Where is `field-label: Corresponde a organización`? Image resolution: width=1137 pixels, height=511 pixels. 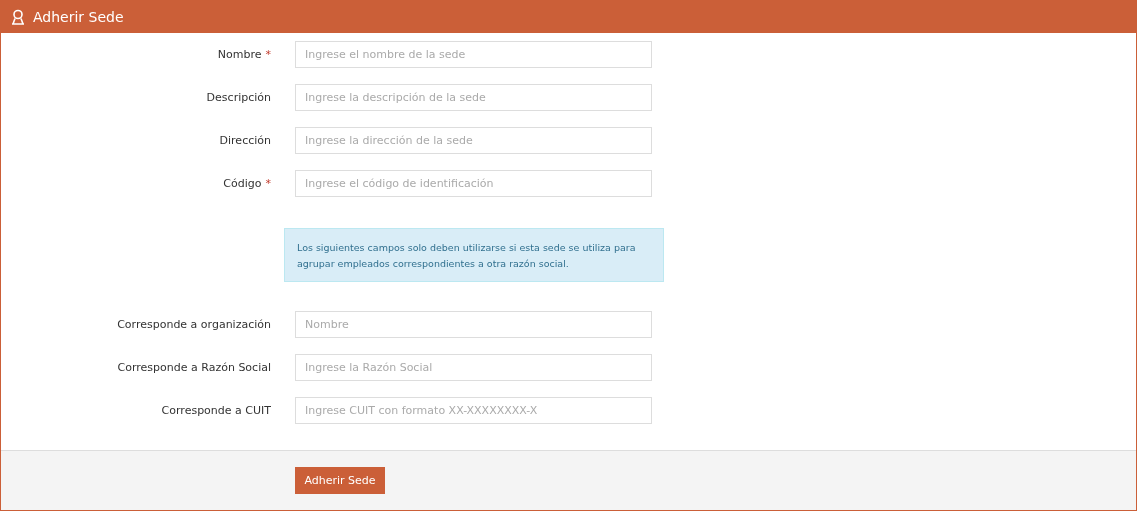 field-label: Corresponde a organización is located at coordinates (194, 324).